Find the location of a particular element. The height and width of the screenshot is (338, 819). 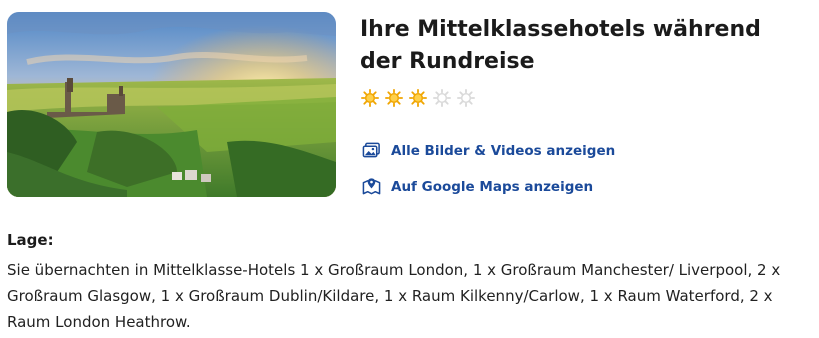

view-gallery-link: Alle Bilder & Videos anzeigen is located at coordinates (488, 150).